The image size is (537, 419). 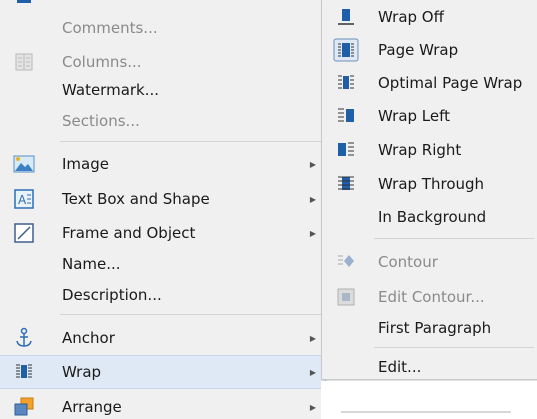 I want to click on menu-item-label: Arrange, so click(x=92, y=407).